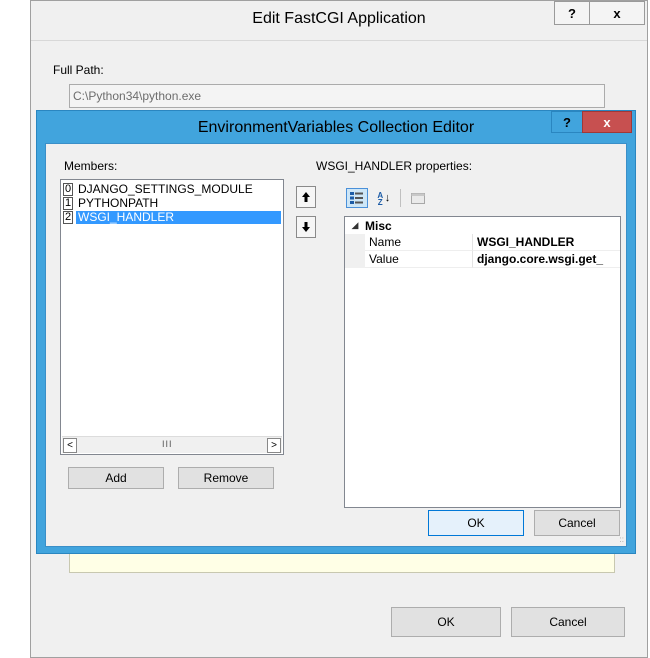  What do you see at coordinates (476, 523) in the screenshot?
I see `inner-ok-button: OK` at bounding box center [476, 523].